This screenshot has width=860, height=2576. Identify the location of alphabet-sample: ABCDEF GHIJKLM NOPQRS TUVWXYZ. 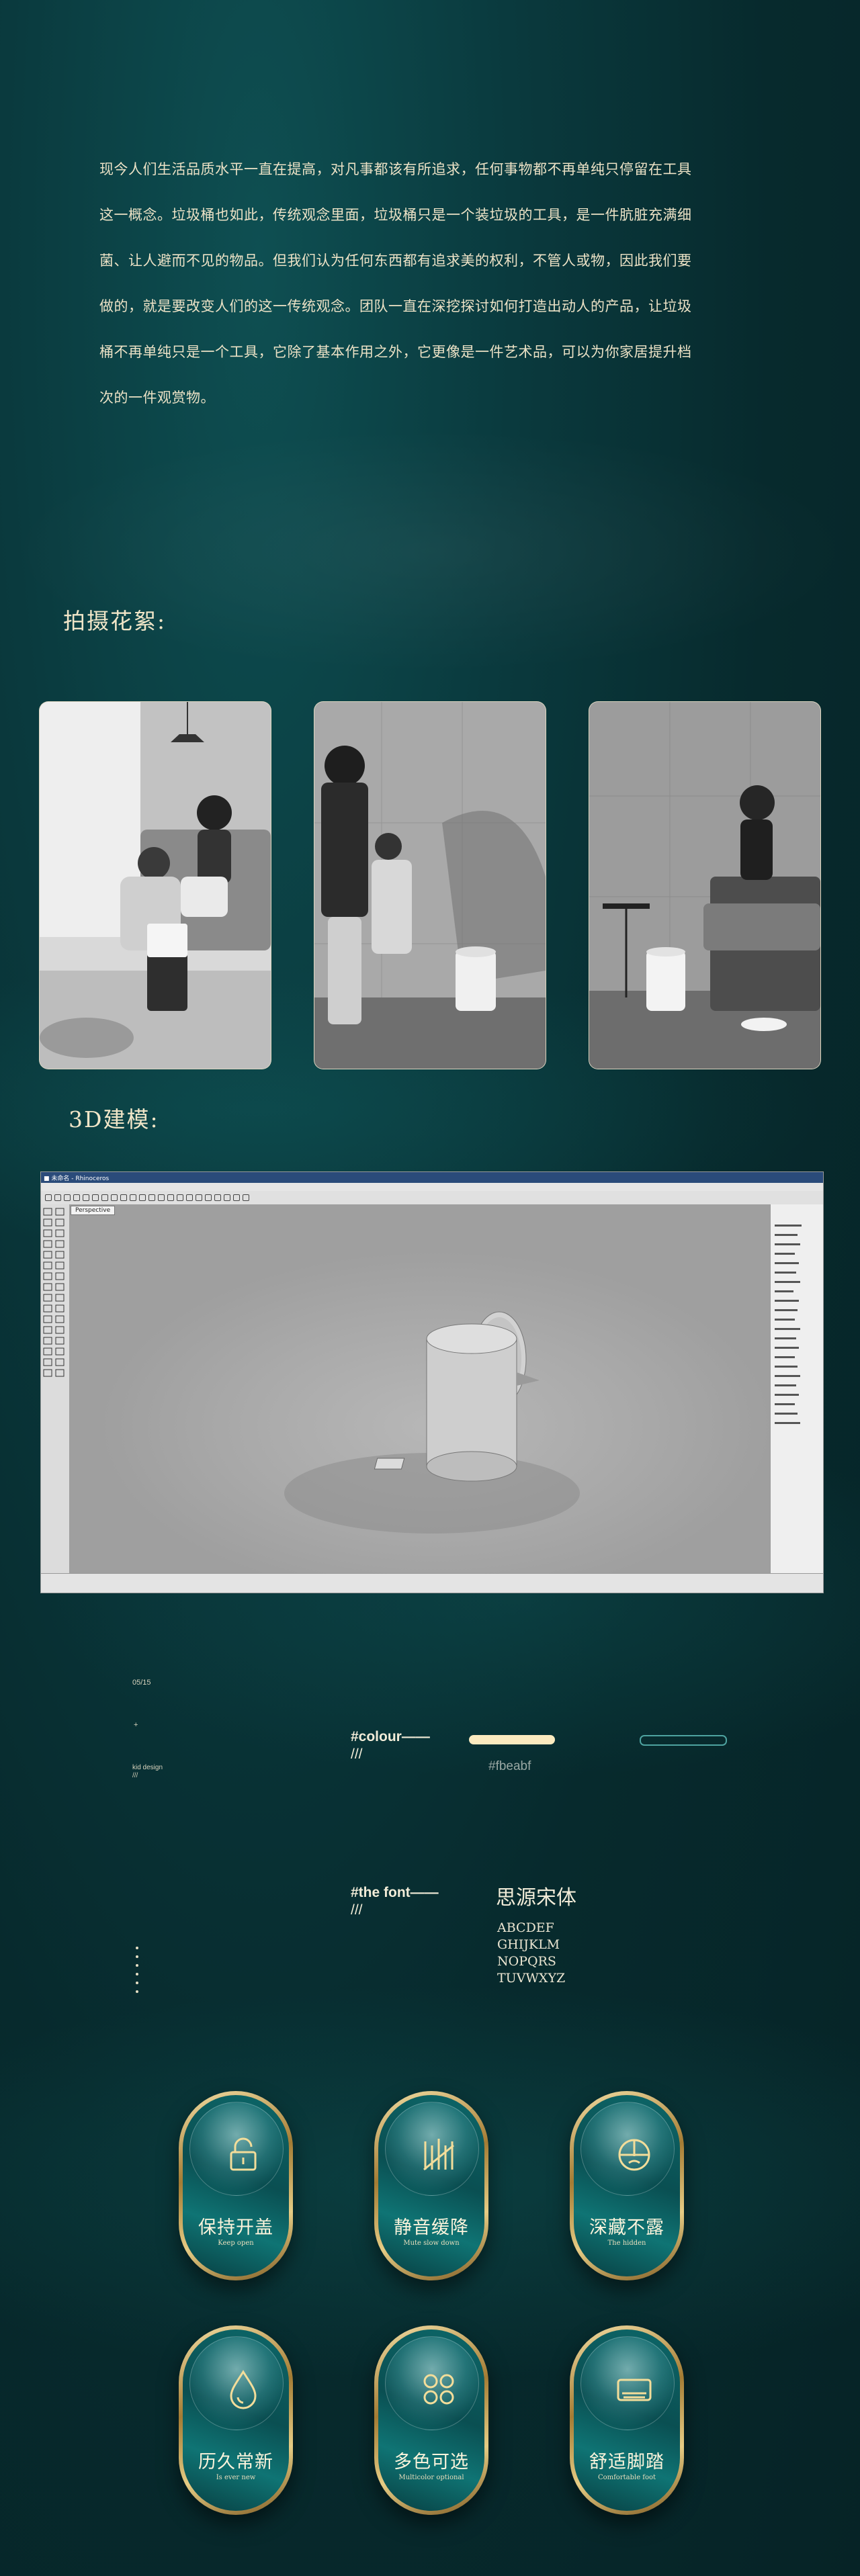
(531, 1953).